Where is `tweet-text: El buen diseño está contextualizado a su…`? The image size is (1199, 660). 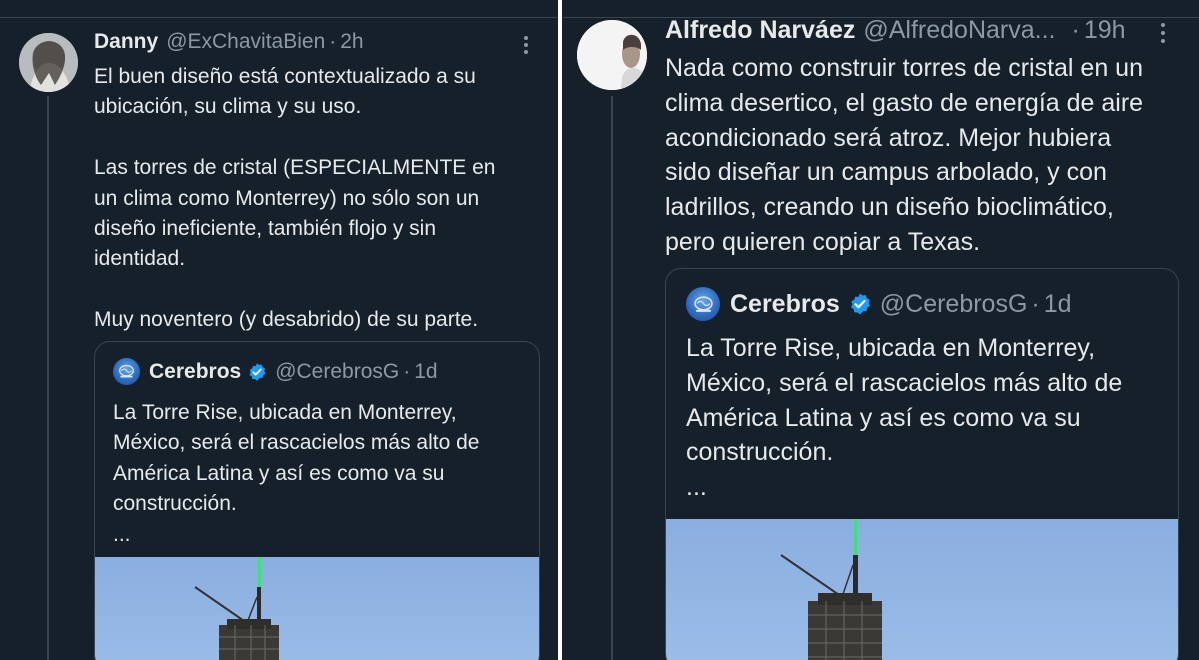 tweet-text: El buen diseño está contextualizado a su… is located at coordinates (295, 198).